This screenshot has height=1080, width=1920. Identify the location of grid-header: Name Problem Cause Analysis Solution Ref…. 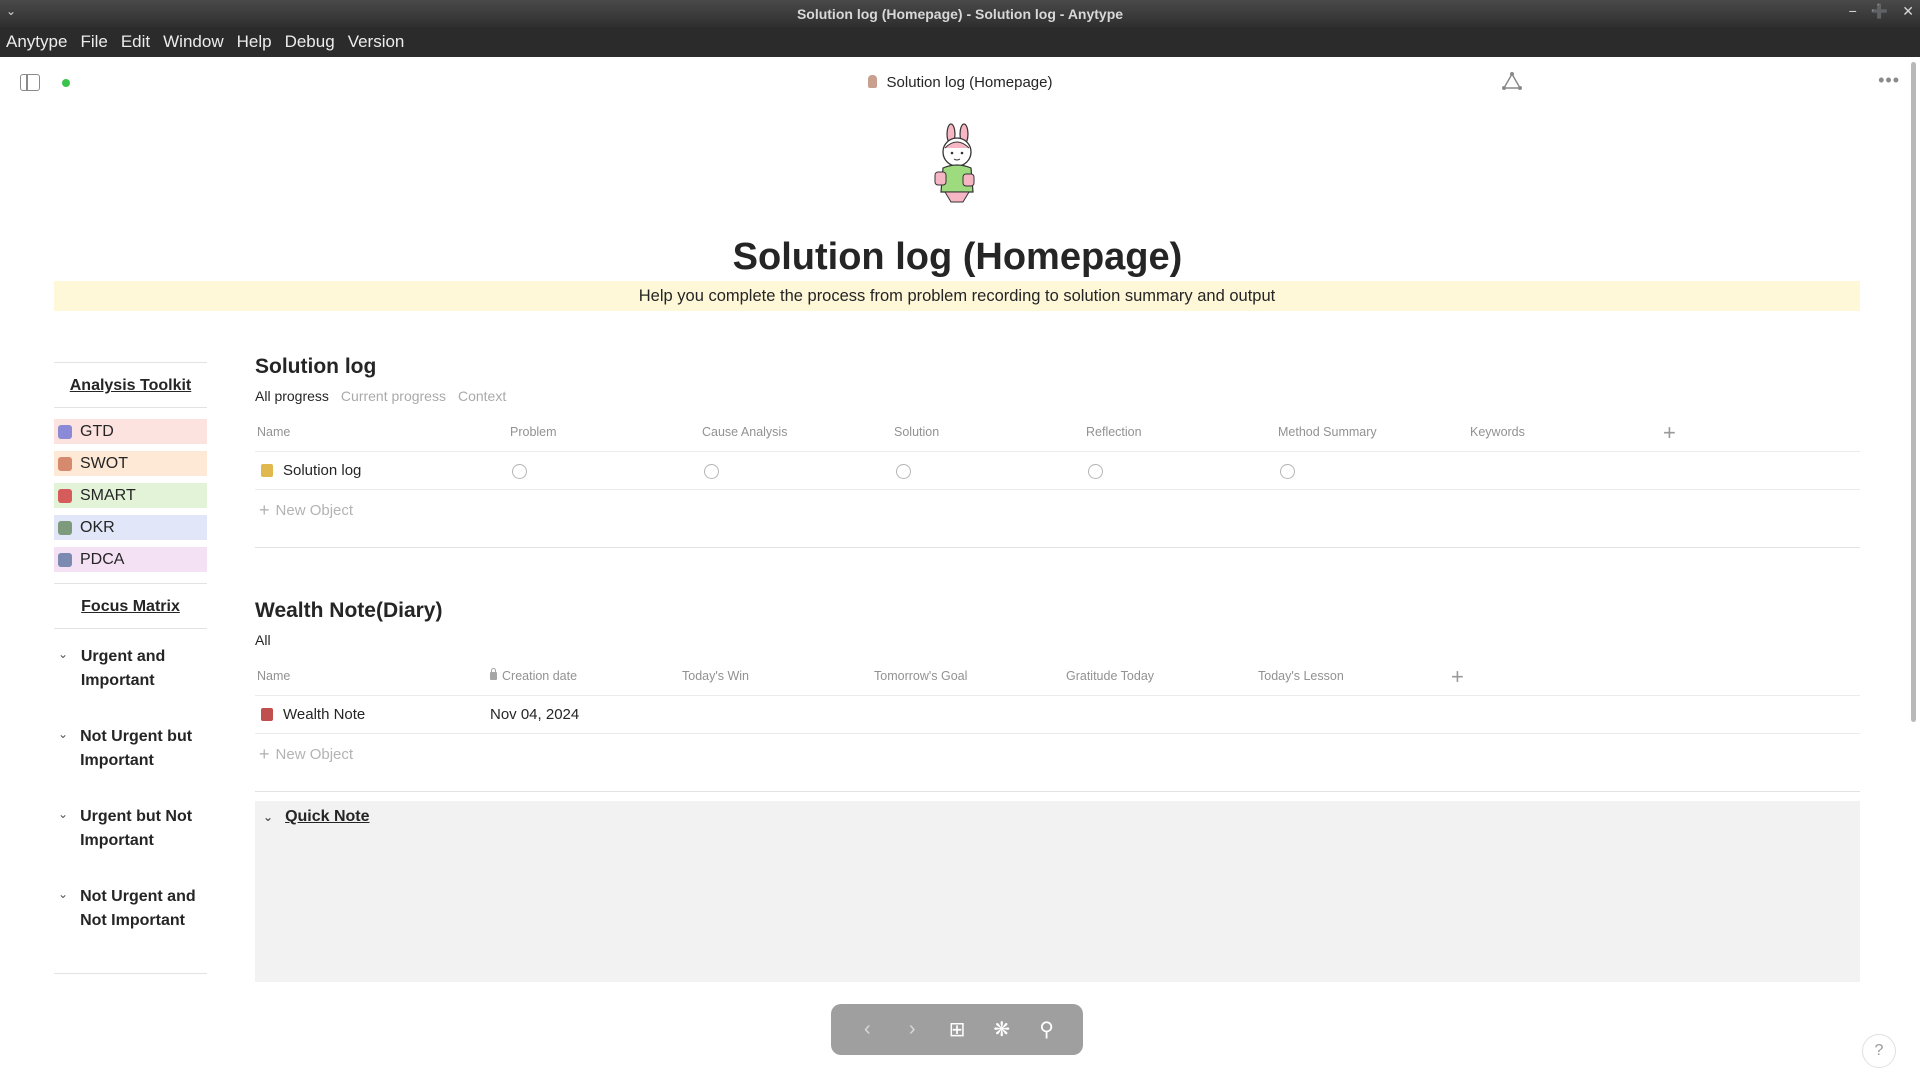
(1057, 433).